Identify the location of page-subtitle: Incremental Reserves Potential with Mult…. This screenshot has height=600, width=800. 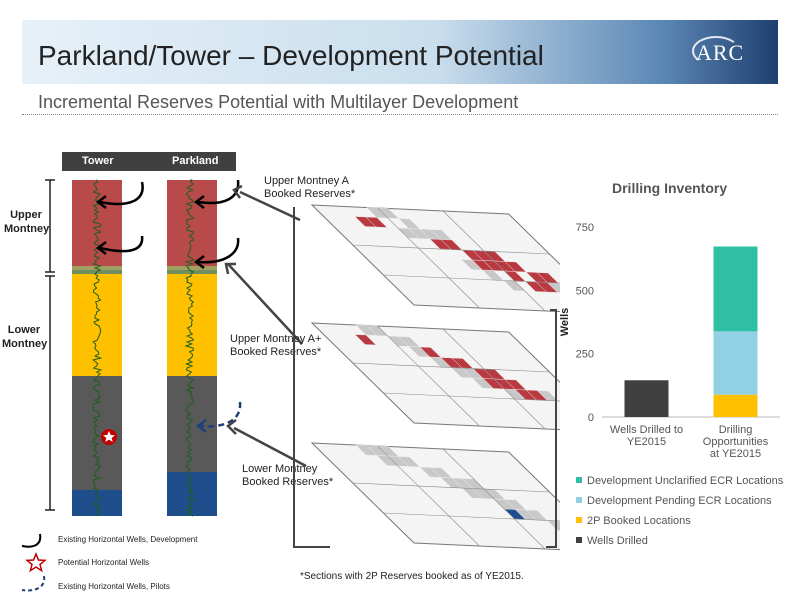
(278, 102).